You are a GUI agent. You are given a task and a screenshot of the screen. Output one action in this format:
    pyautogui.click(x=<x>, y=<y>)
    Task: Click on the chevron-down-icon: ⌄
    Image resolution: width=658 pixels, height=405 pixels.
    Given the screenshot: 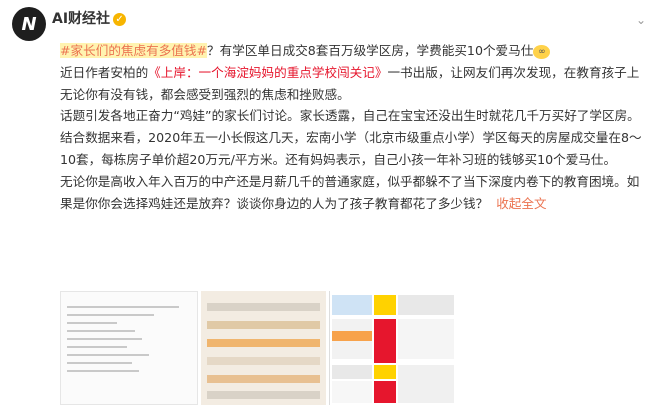 What is the action you would take?
    pyautogui.click(x=641, y=20)
    